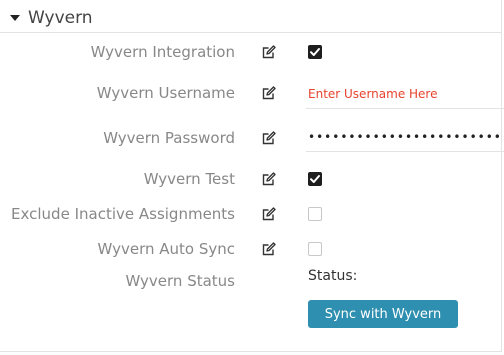 The height and width of the screenshot is (355, 504). Describe the element at coordinates (405, 137) in the screenshot. I see `wyvern-password-input` at that location.